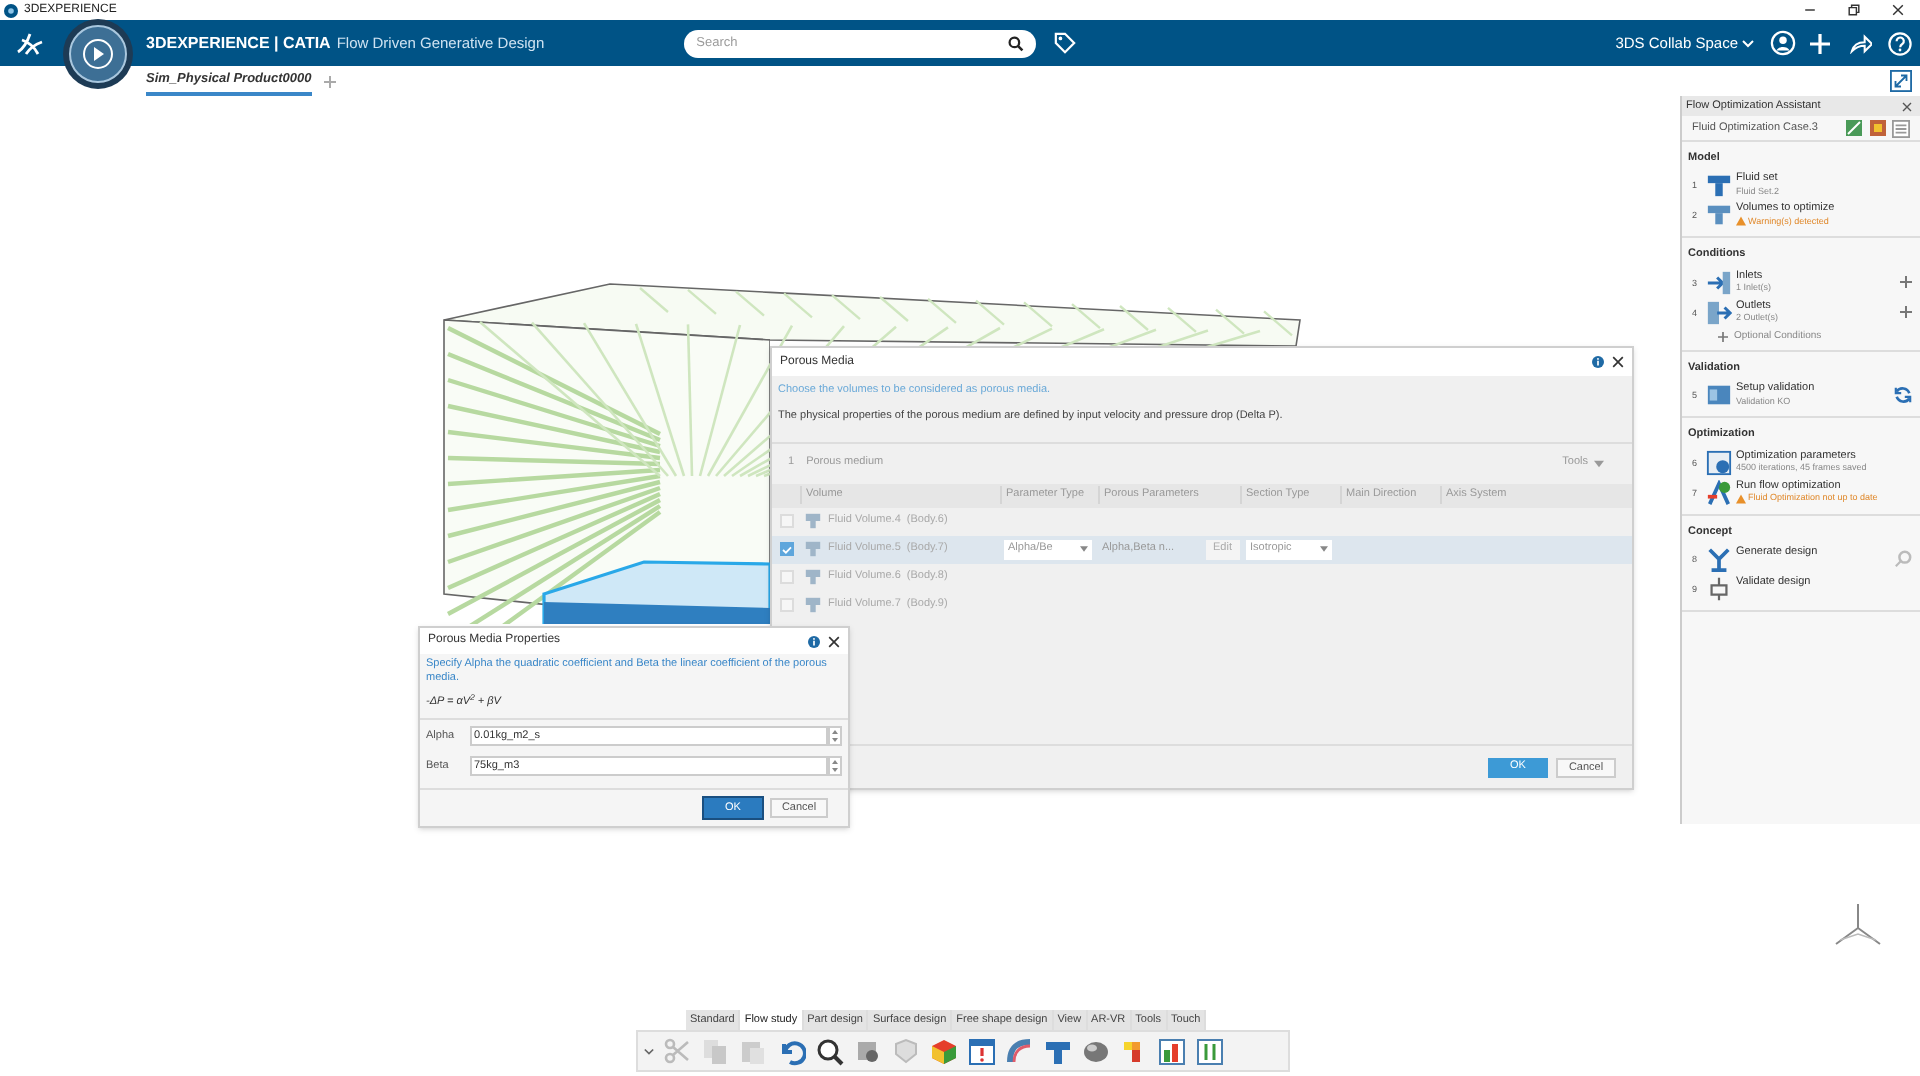 The height and width of the screenshot is (1076, 1920). Describe the element at coordinates (1210, 1051) in the screenshot. I see `slider-panel-icon` at that location.